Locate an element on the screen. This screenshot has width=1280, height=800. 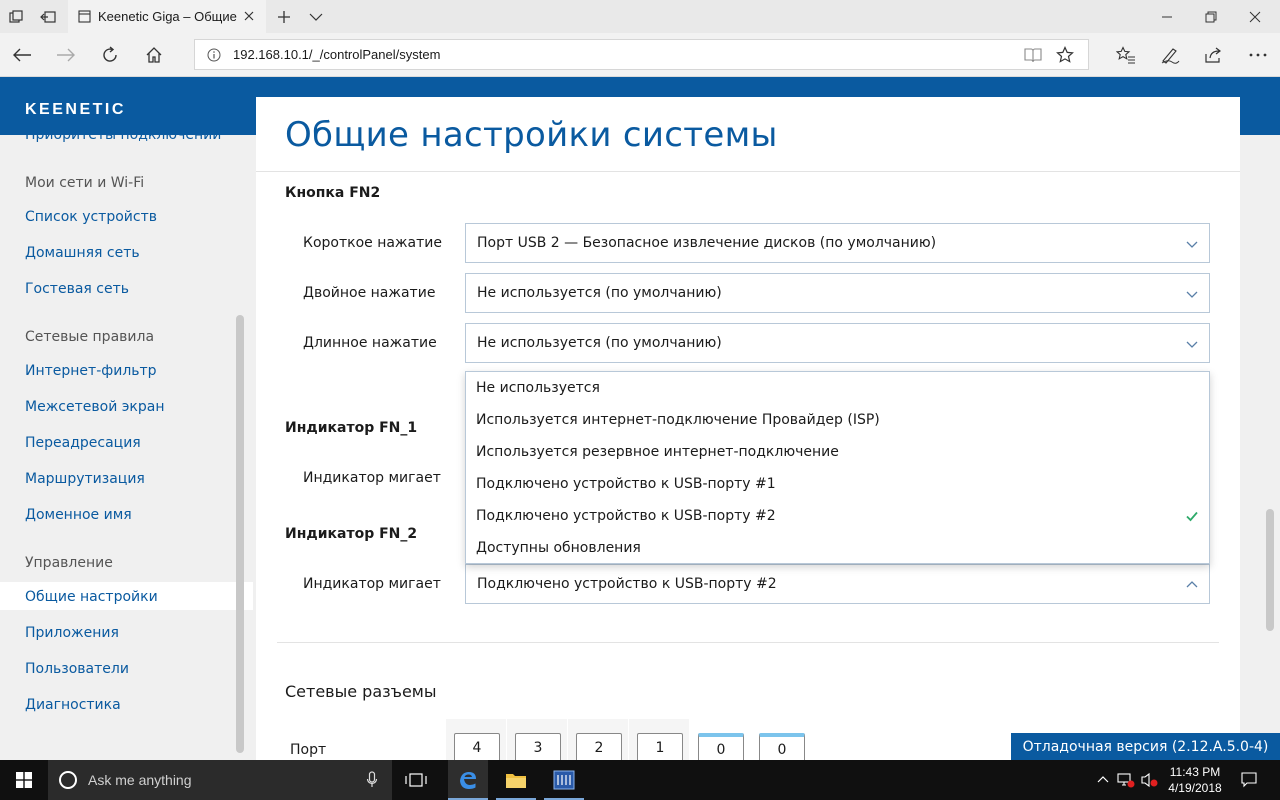
minimize-button is located at coordinates (1167, 16).